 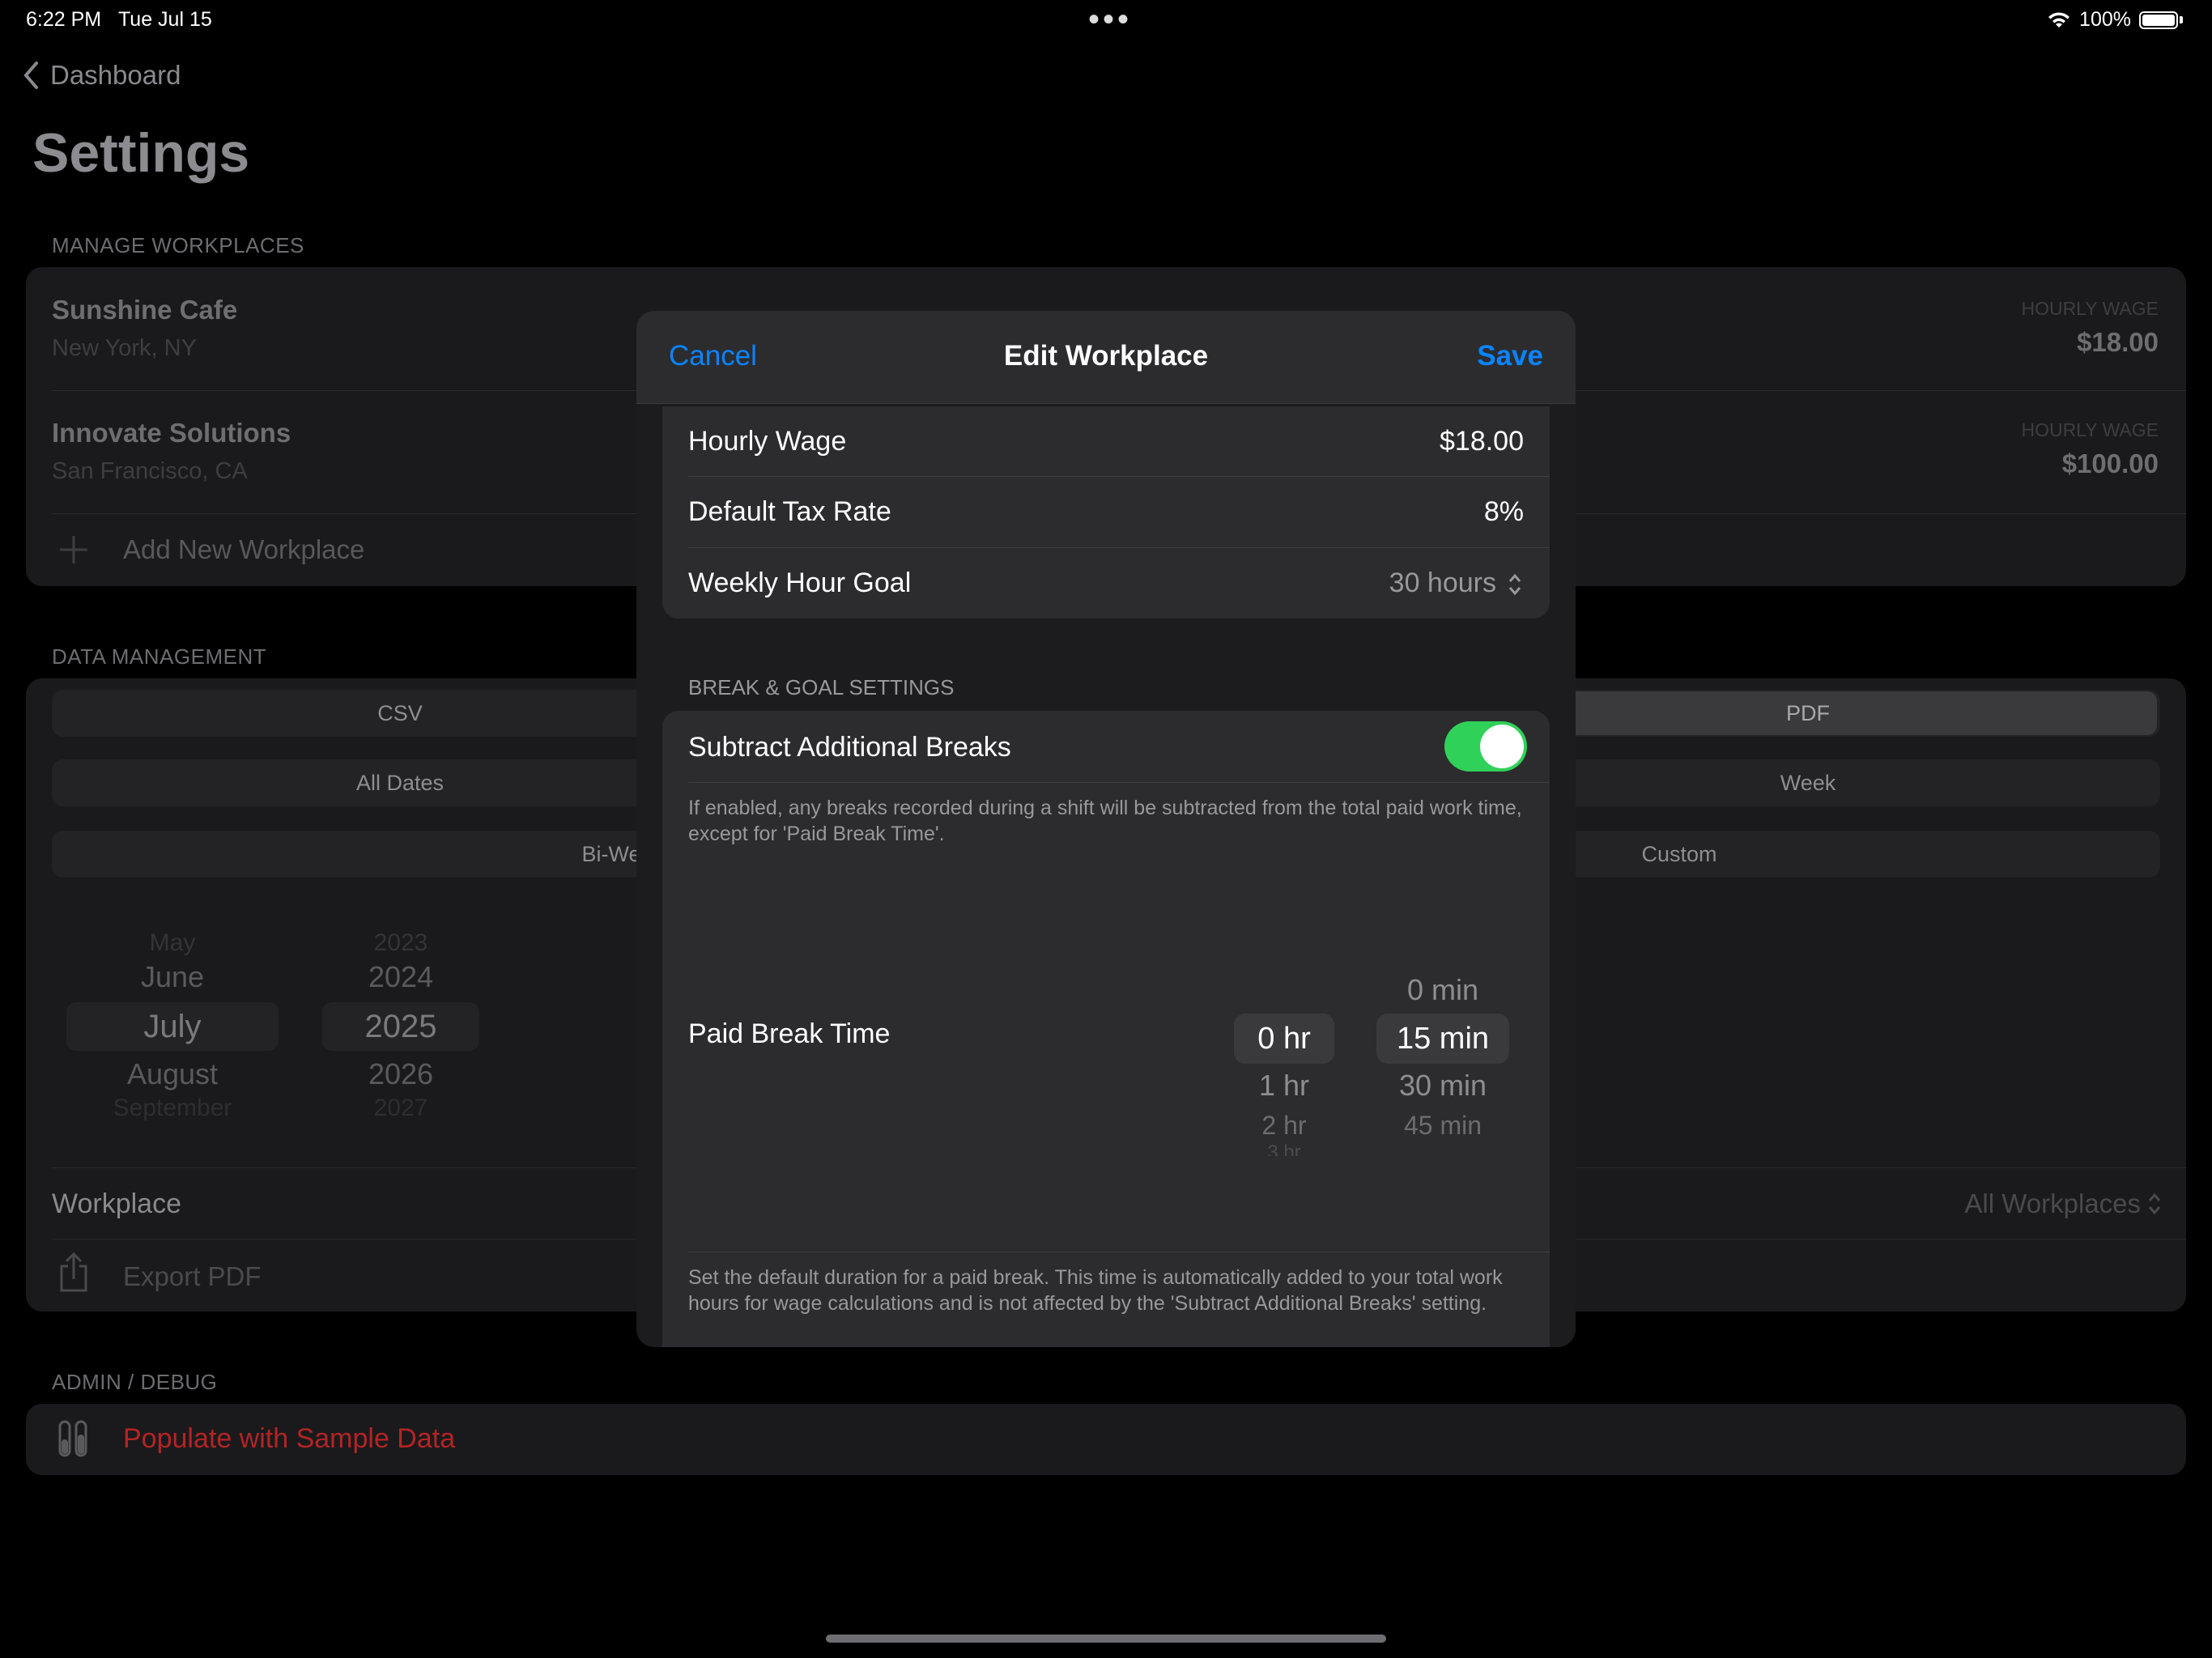 I want to click on share-icon, so click(x=74, y=1272).